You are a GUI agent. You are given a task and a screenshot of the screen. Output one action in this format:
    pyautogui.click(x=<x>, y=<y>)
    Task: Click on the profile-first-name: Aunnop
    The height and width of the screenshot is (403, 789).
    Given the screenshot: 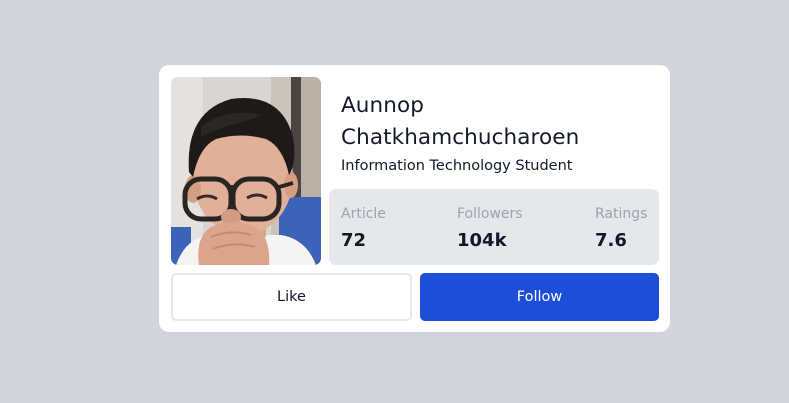 What is the action you would take?
    pyautogui.click(x=382, y=105)
    